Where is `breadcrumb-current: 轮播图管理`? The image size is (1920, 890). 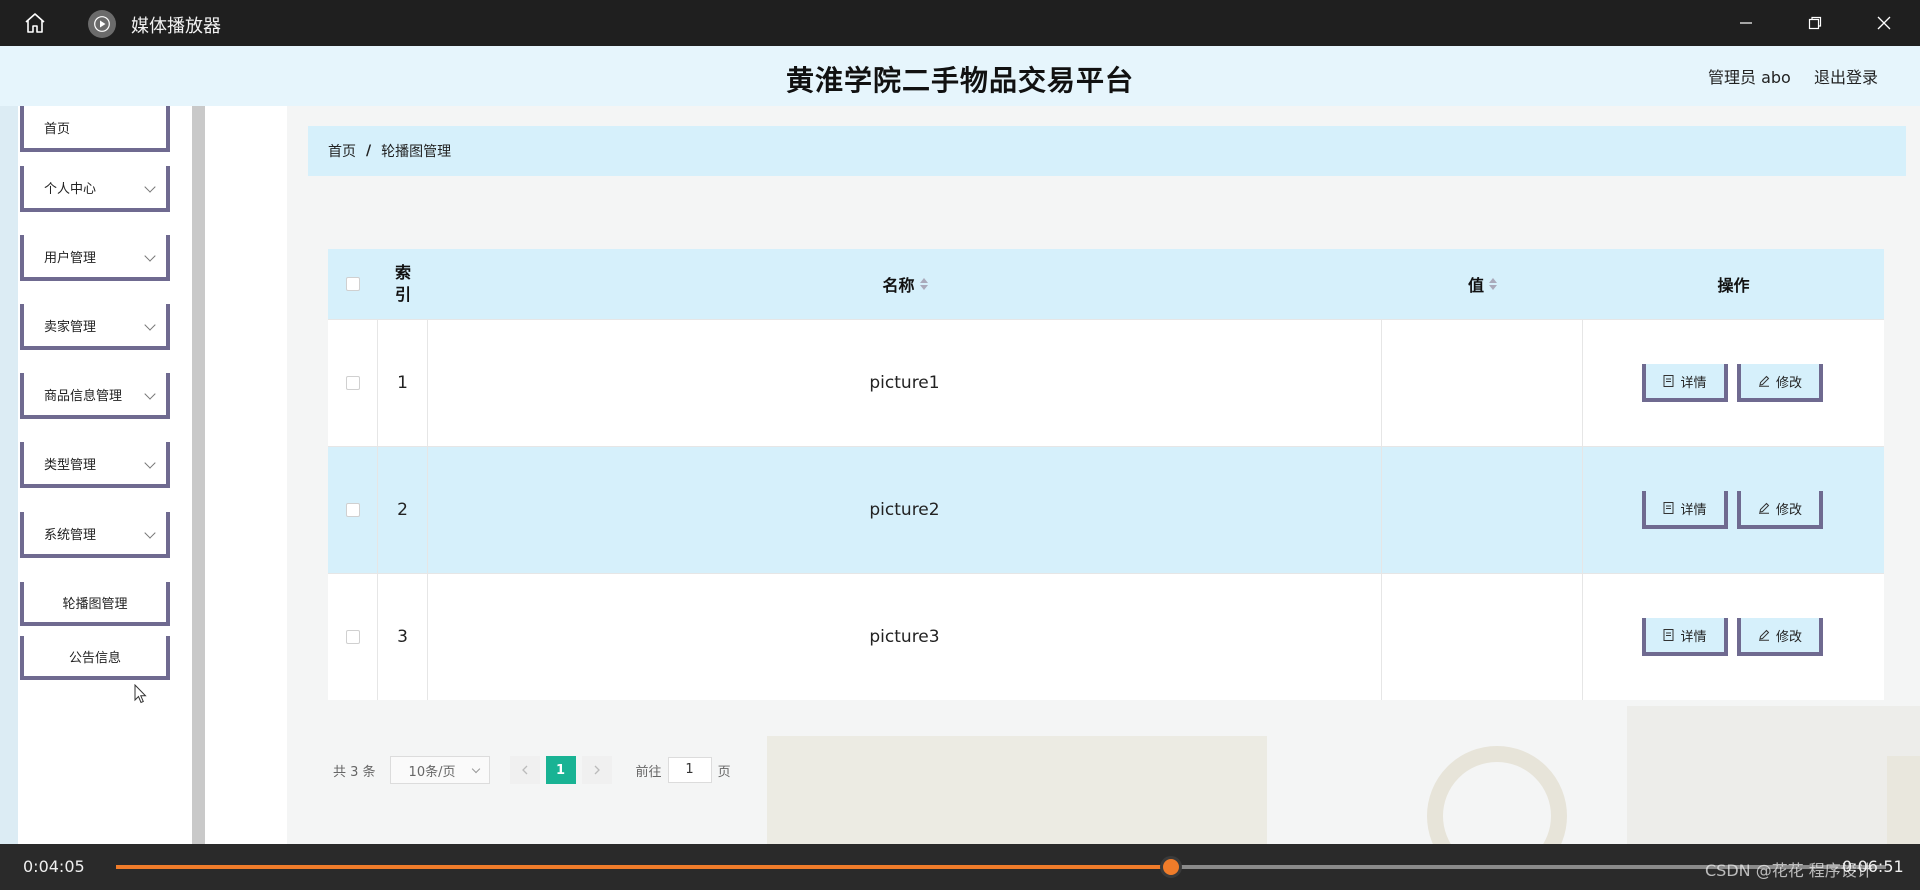 breadcrumb-current: 轮播图管理 is located at coordinates (416, 152).